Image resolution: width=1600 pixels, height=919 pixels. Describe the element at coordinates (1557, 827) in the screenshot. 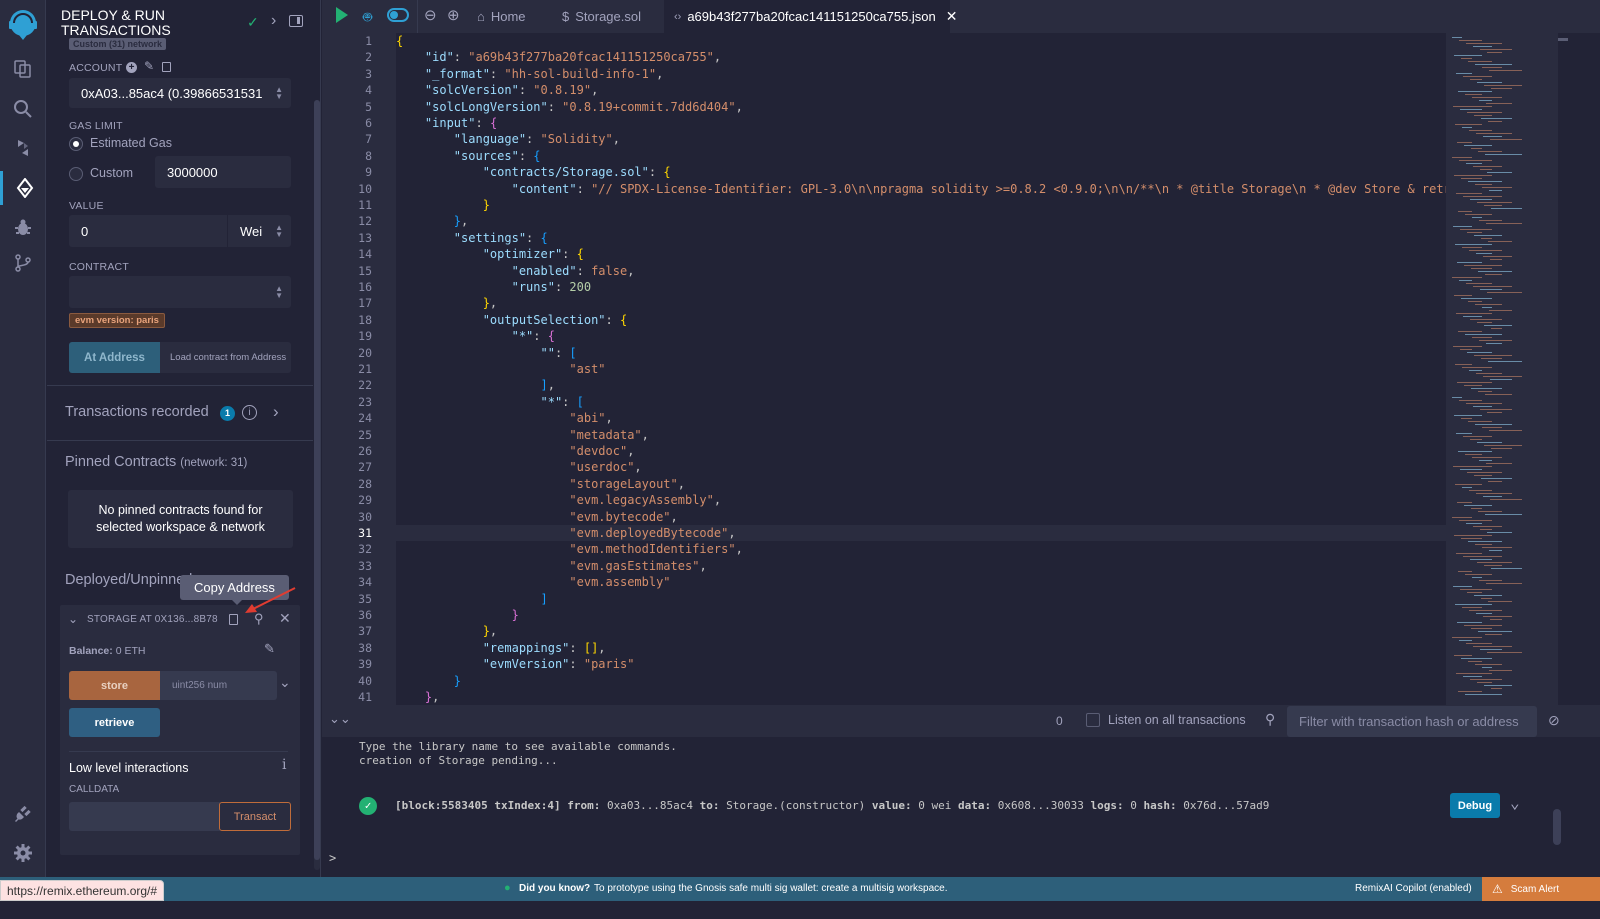

I see `terminal-scrollbar` at that location.